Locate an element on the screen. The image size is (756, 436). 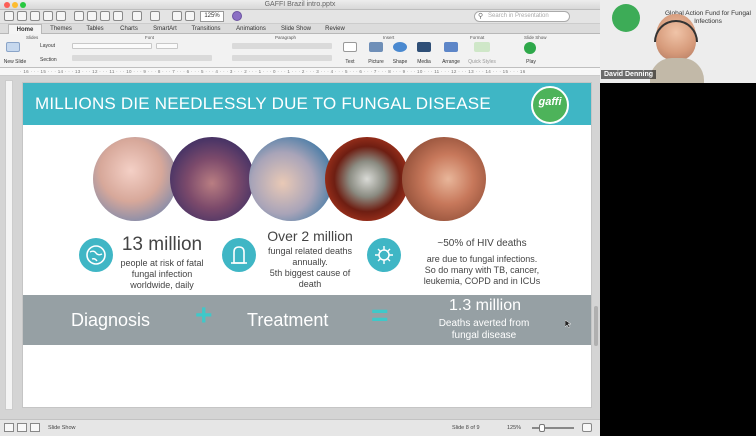
plus-symbol: + is located at coordinates (204, 315).